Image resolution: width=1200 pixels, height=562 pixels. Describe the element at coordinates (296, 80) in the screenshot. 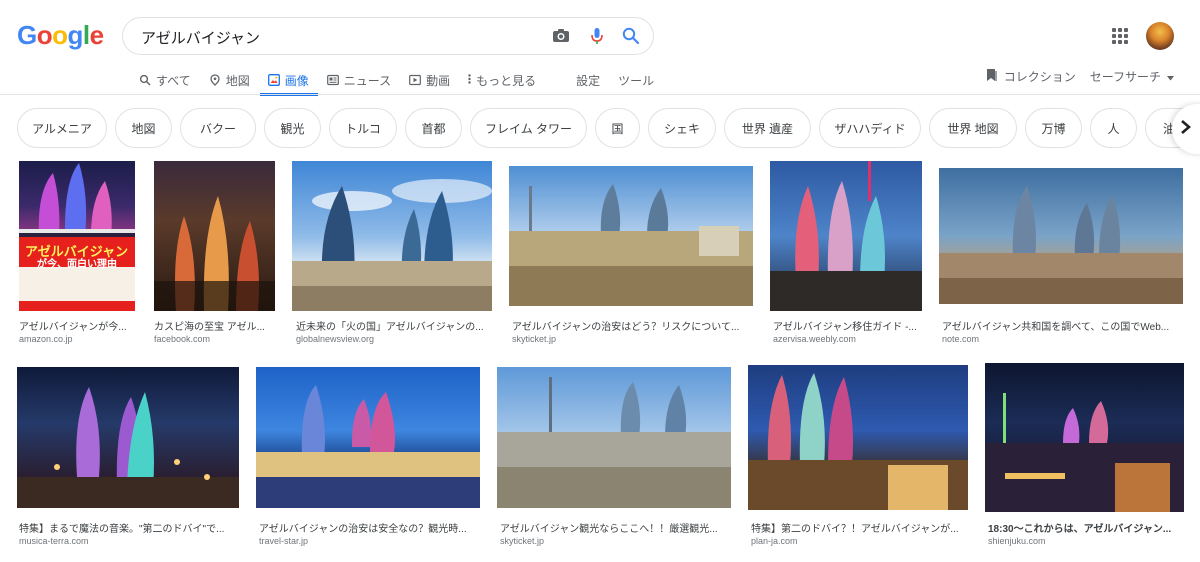

I see `tab-label: 画像` at that location.